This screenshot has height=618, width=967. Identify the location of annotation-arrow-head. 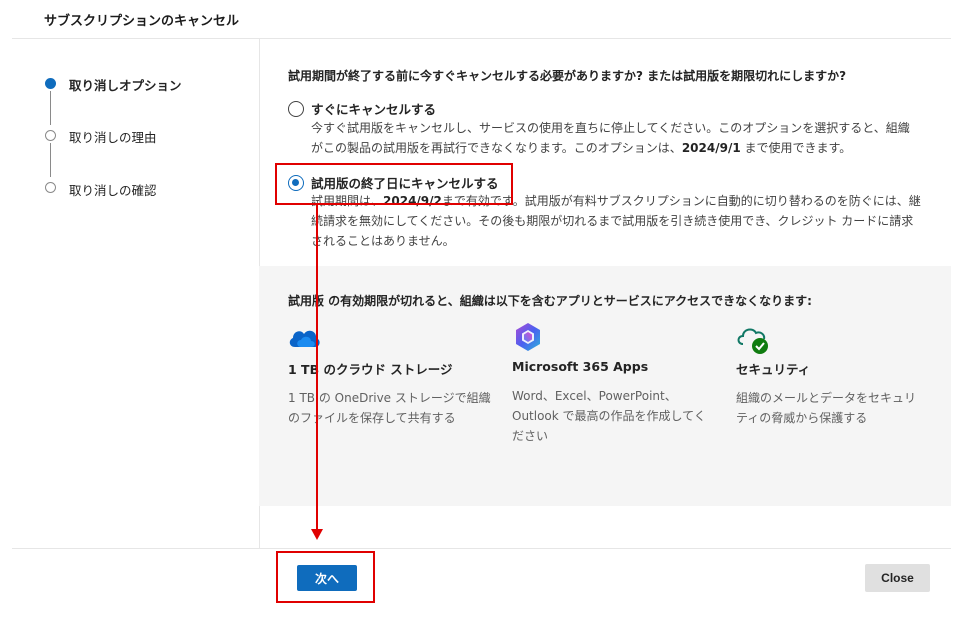
(317, 534).